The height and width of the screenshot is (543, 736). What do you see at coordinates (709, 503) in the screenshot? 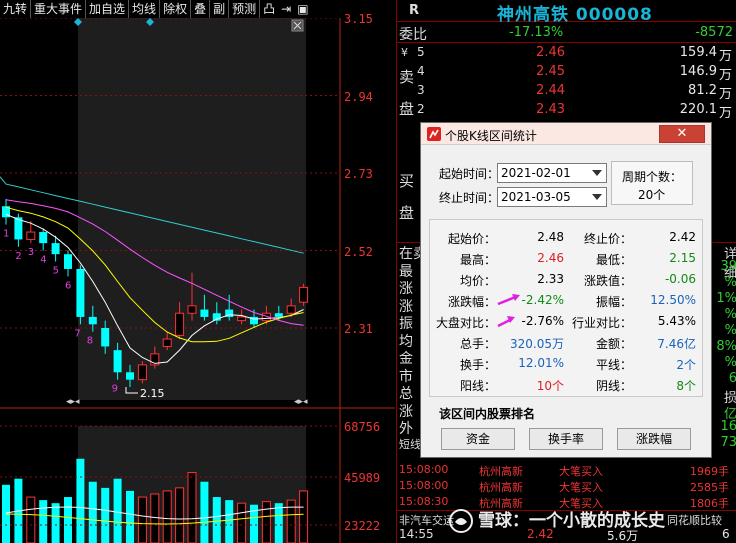
I see `tick-volume: 1806手` at bounding box center [709, 503].